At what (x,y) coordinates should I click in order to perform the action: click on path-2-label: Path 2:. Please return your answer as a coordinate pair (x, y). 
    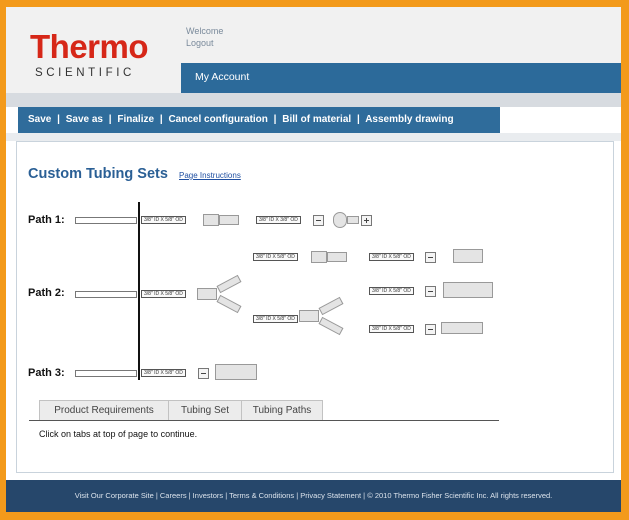
    Looking at the image, I should click on (46, 293).